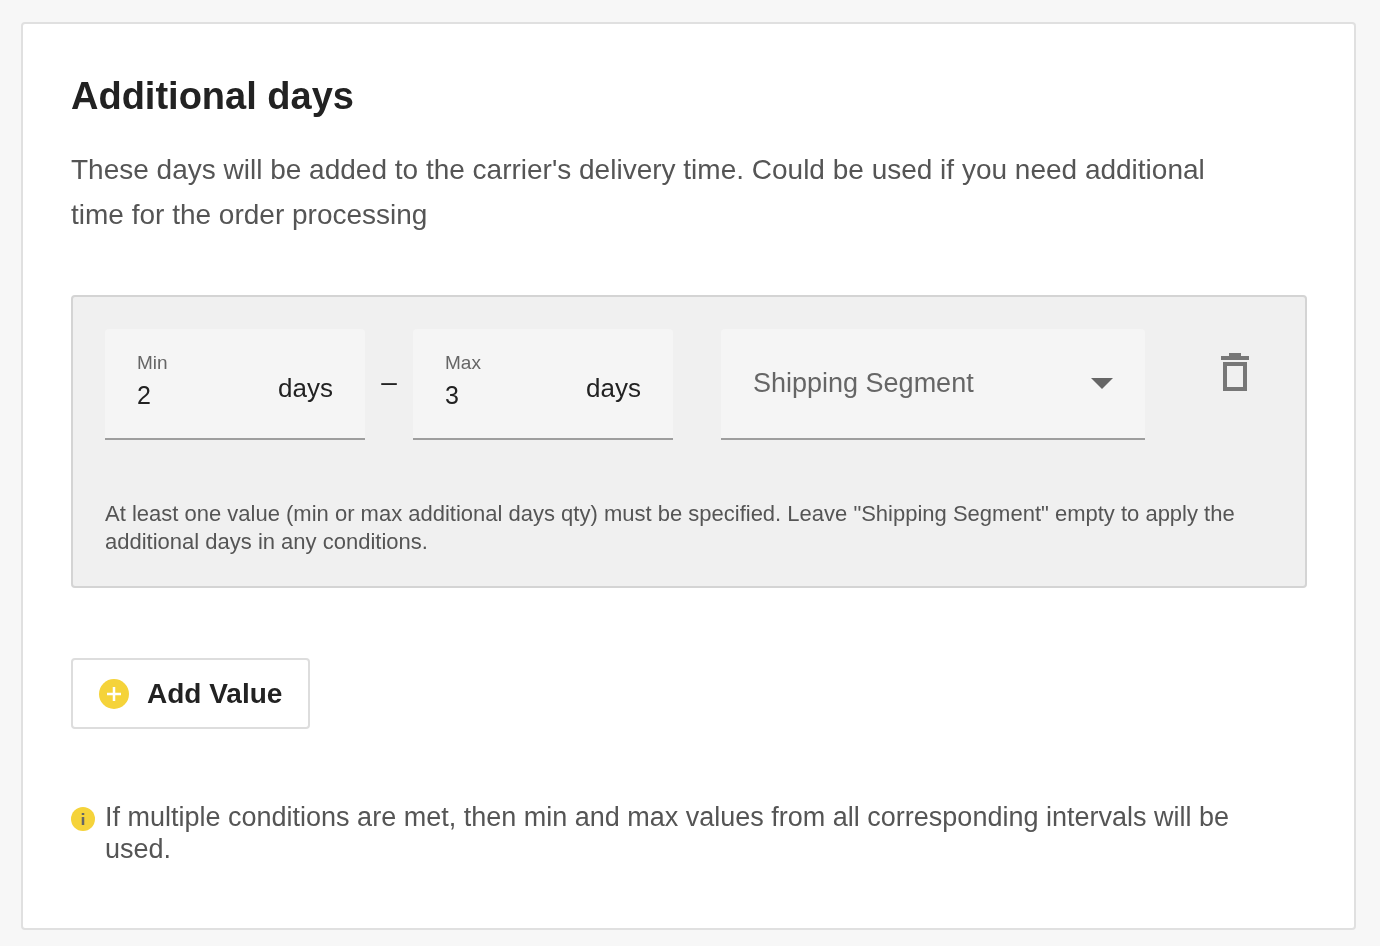  What do you see at coordinates (235, 384) in the screenshot?
I see `days-field: Min 2 days` at bounding box center [235, 384].